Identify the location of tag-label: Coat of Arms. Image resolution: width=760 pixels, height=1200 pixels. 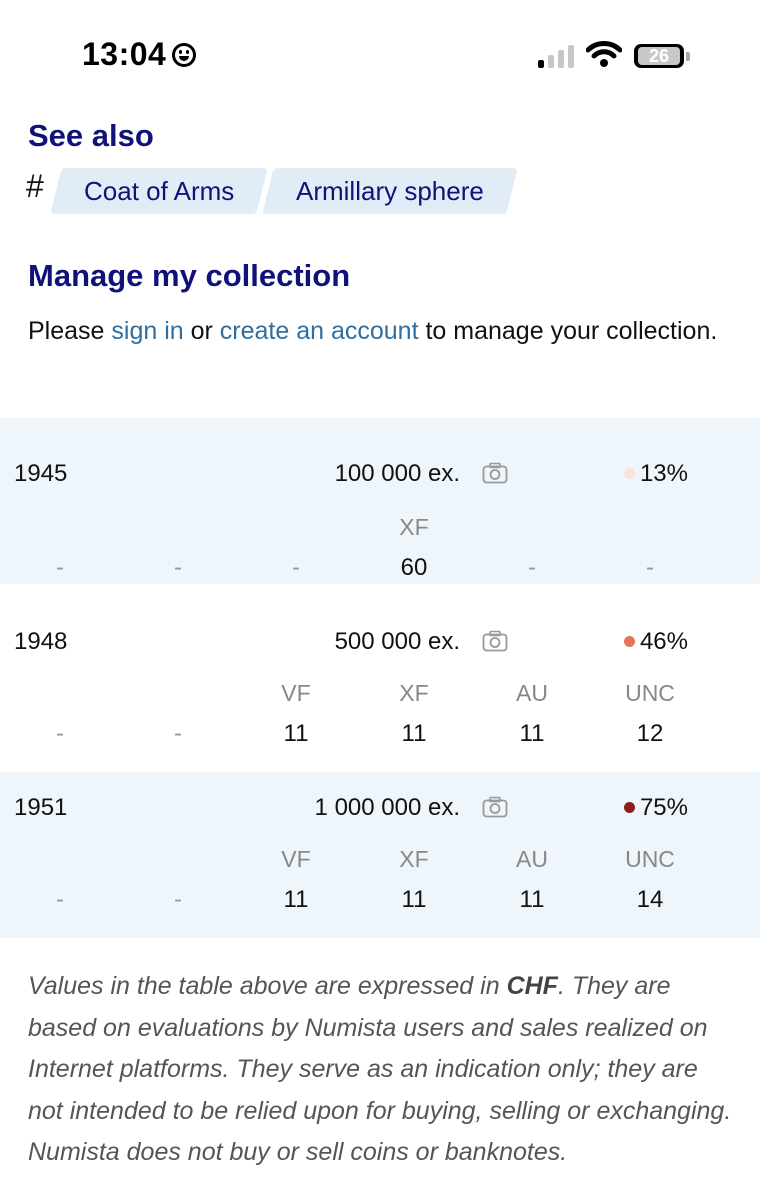
(159, 191).